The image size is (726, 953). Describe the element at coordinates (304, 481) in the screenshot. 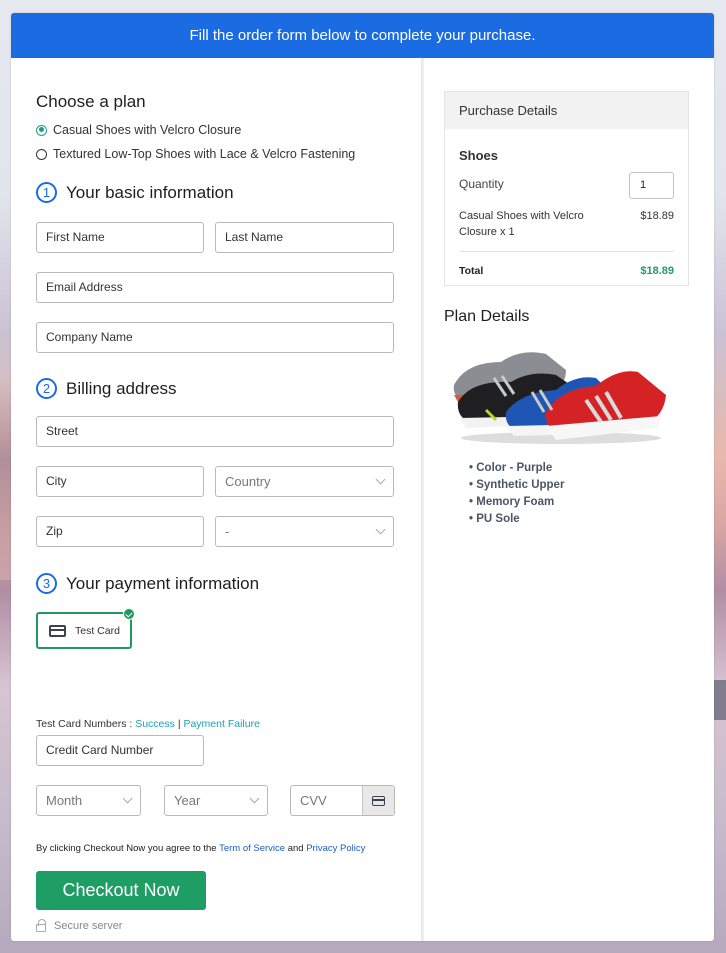

I see `country-select: Country` at that location.